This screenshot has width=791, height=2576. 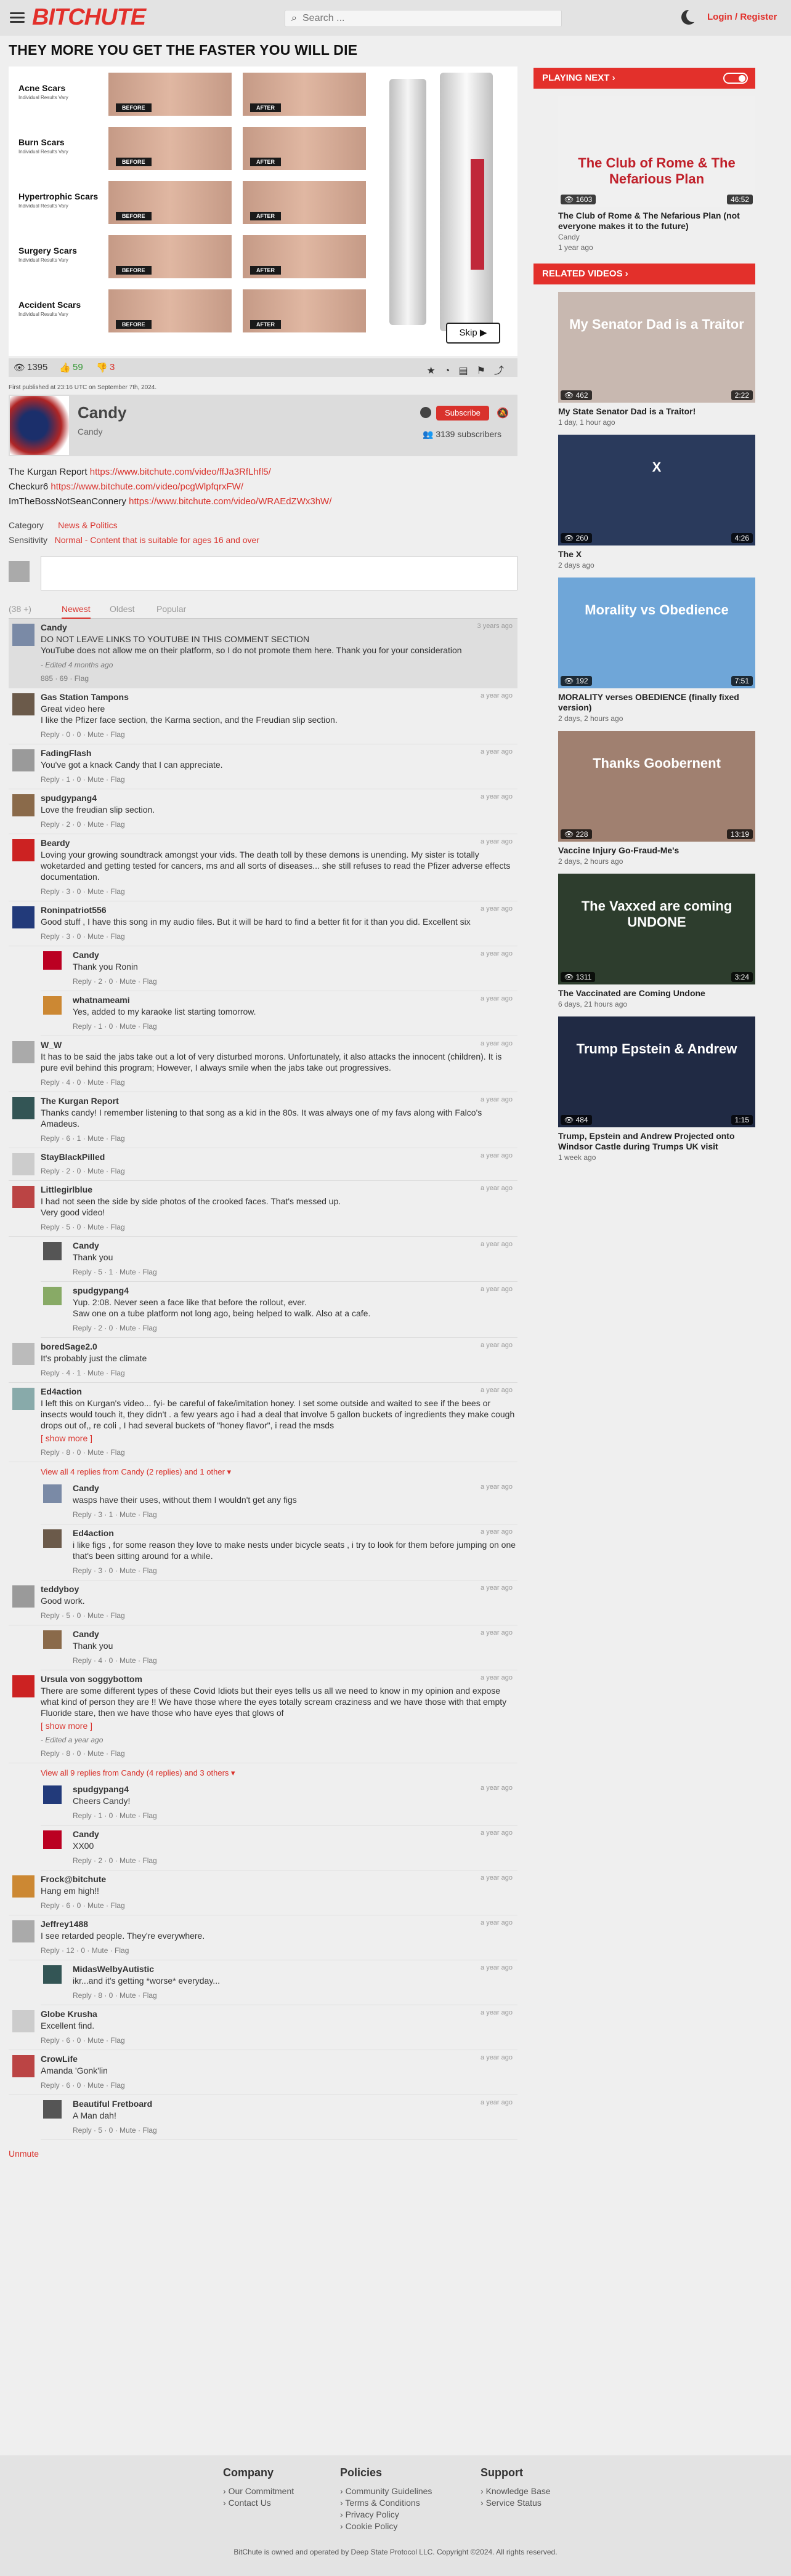 What do you see at coordinates (39, 425) in the screenshot?
I see `channel-avatar` at bounding box center [39, 425].